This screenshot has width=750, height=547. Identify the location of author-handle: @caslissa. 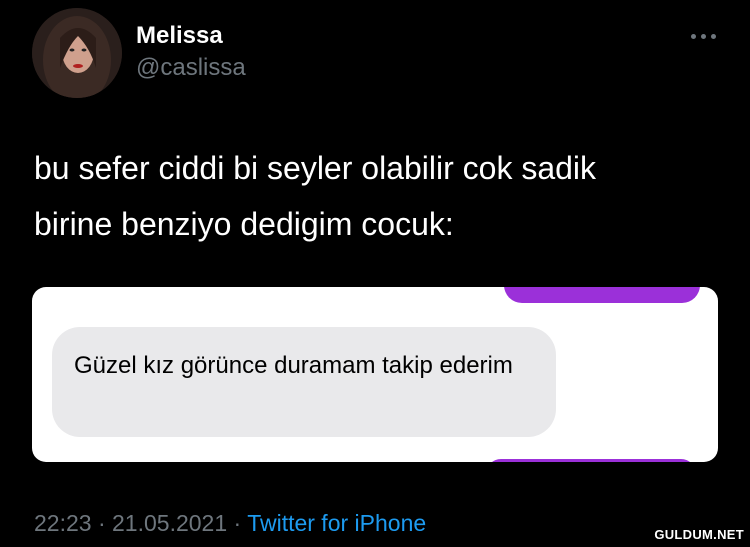
(191, 68).